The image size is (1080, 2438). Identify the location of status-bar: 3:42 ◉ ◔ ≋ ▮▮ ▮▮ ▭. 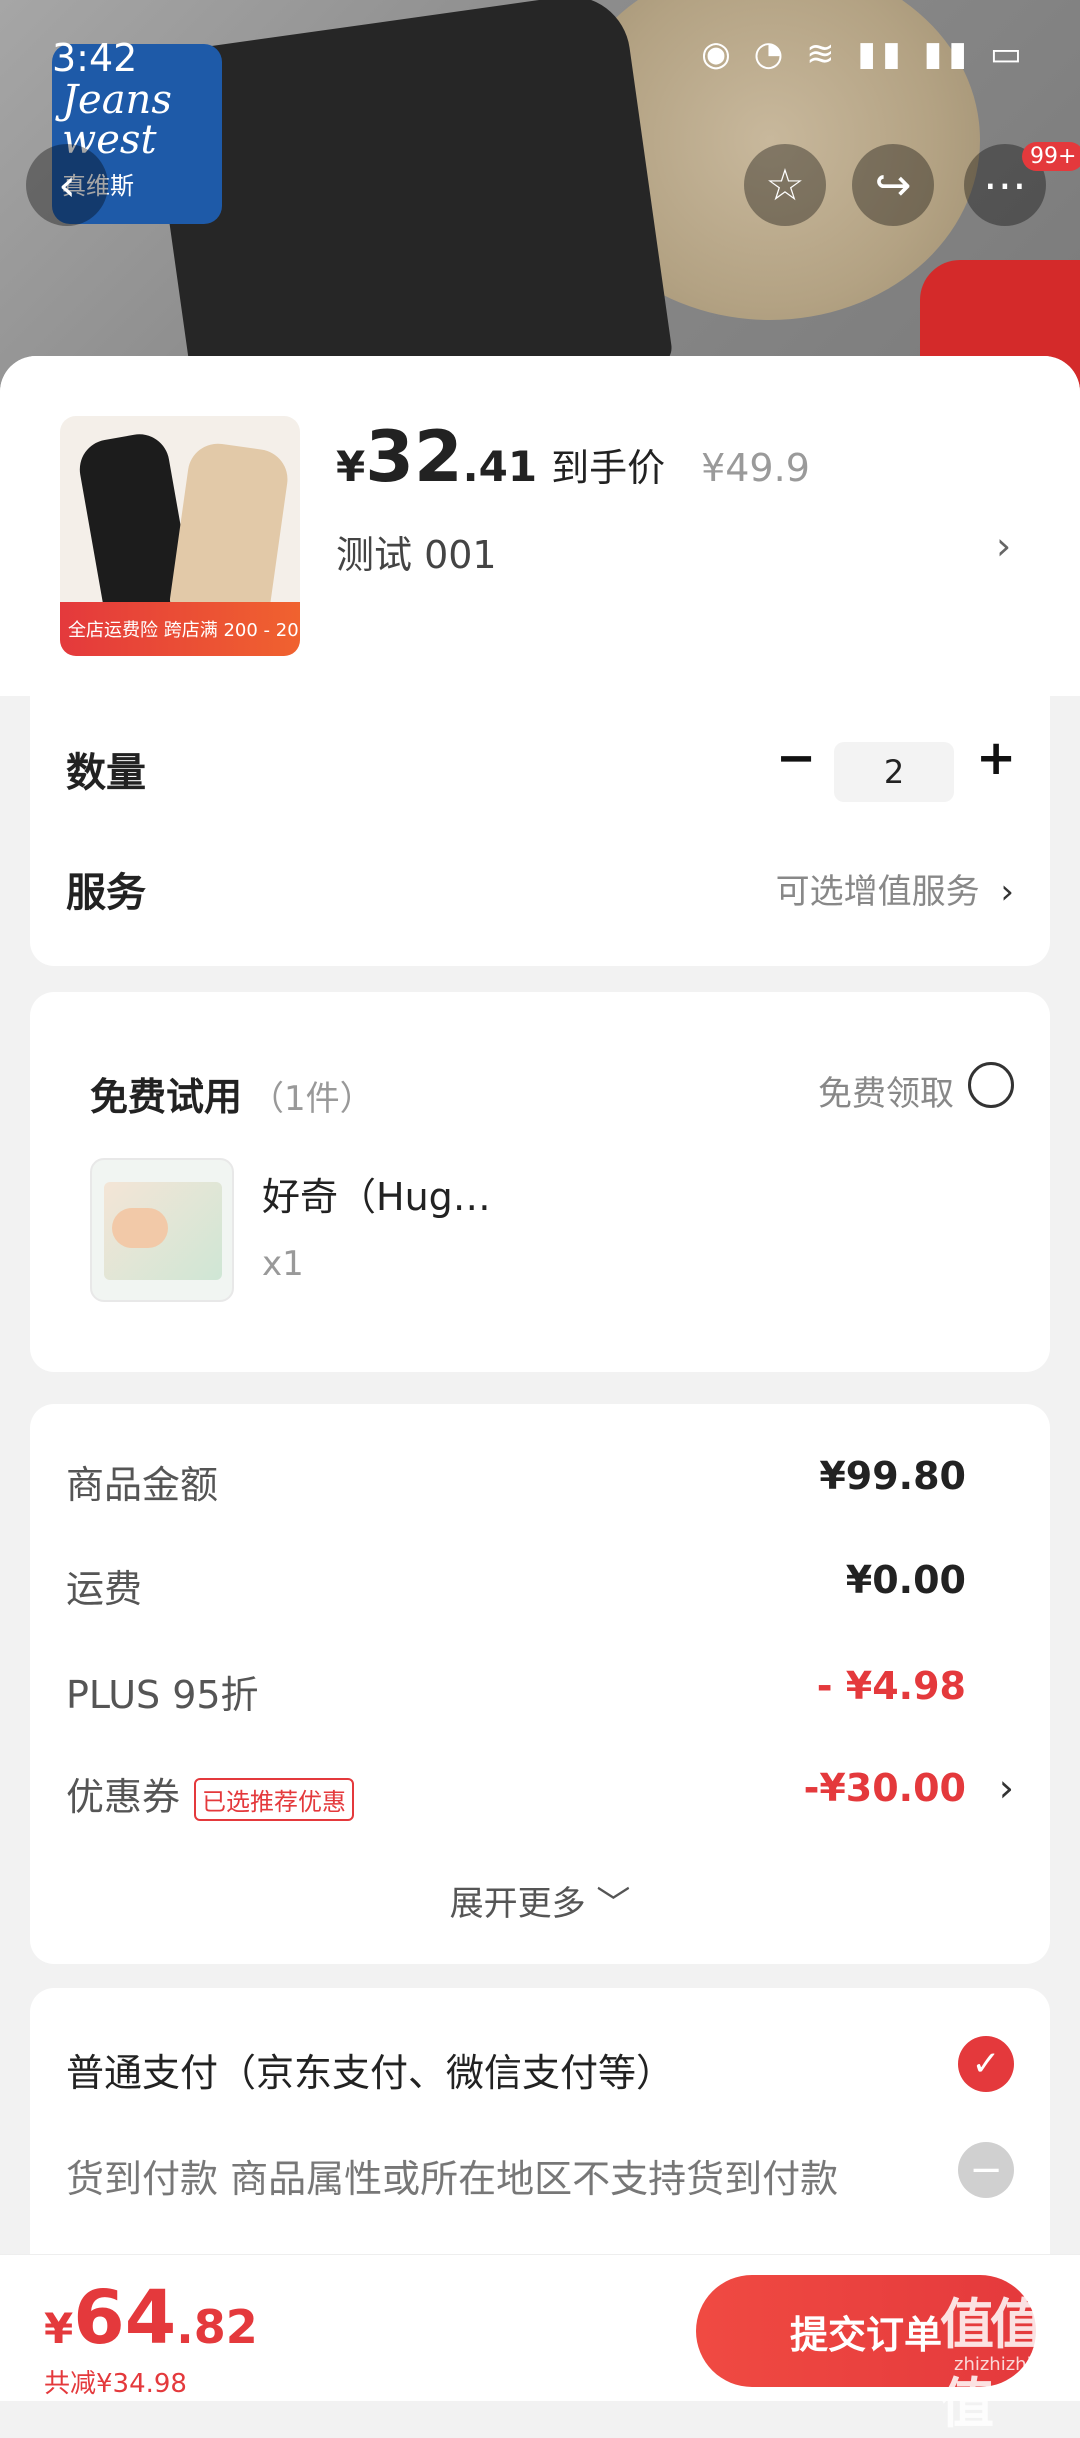
(540, 55).